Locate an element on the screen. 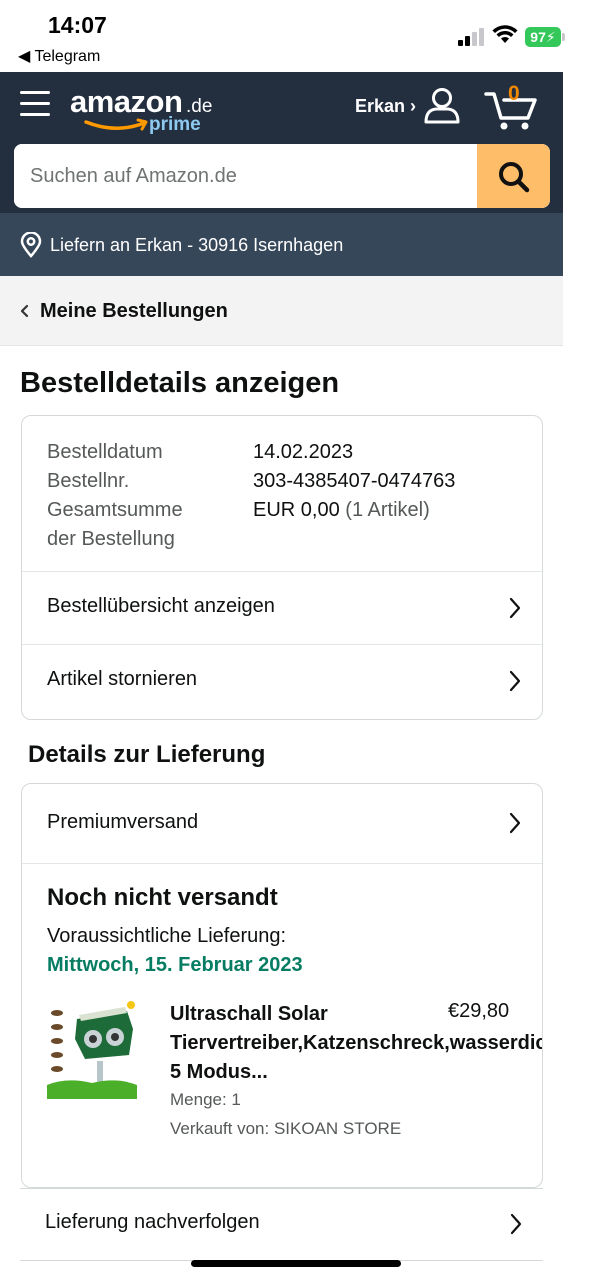 The height and width of the screenshot is (1280, 591). eta-label: Voraussichtliche Lieferung: is located at coordinates (167, 936).